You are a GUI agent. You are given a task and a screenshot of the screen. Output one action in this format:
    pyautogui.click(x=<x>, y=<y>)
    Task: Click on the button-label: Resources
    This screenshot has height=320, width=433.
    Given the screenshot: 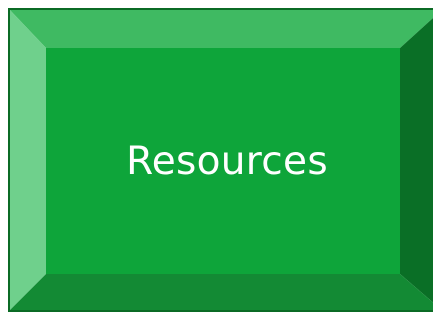 What is the action you would take?
    pyautogui.click(x=227, y=161)
    